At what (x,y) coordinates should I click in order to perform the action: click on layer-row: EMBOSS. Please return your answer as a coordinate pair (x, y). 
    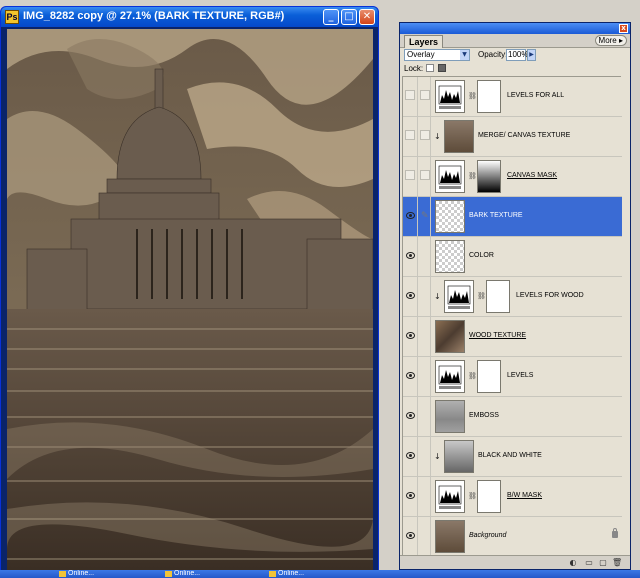
    Looking at the image, I should click on (512, 417).